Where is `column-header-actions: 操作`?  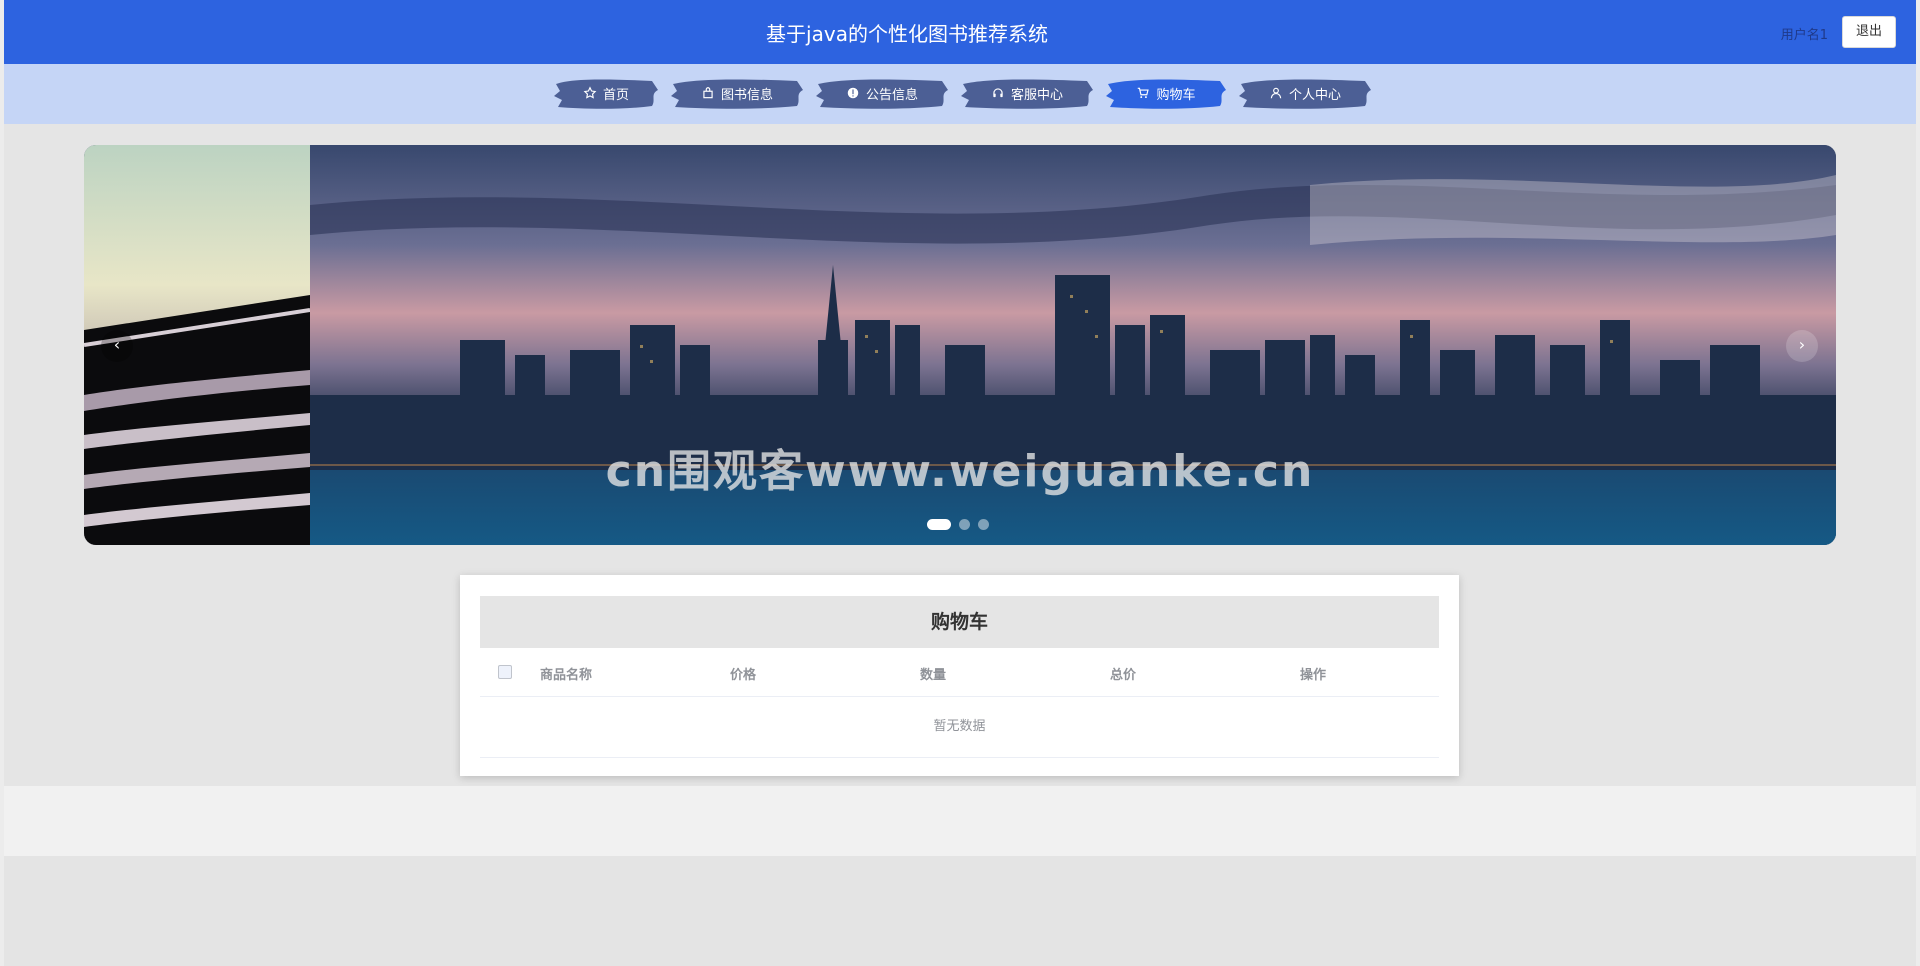 column-header-actions: 操作 is located at coordinates (1313, 675).